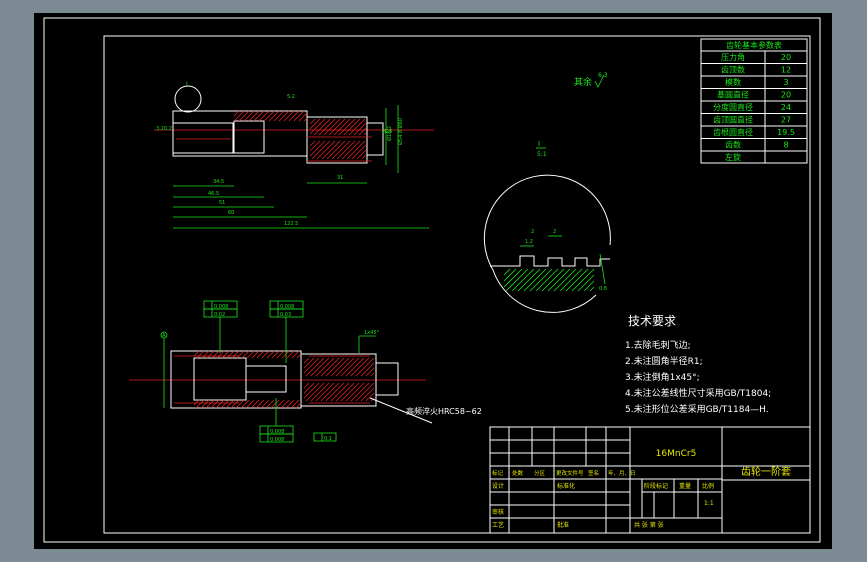  Describe the element at coordinates (387, 131) in the screenshot. I see `top-dim-dia: Ø25` at that location.